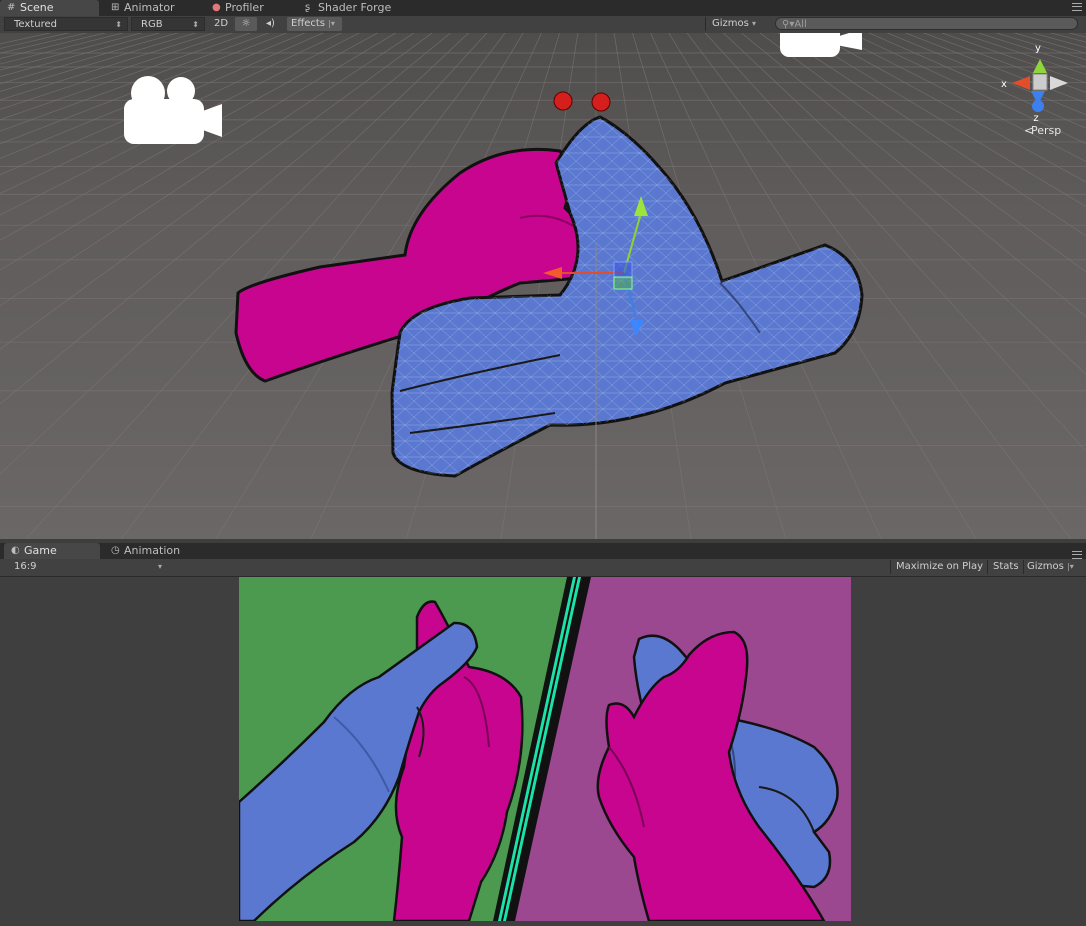 Image resolution: width=1086 pixels, height=926 pixels. I want to click on game-gizmos-label: Gizmos, so click(1045, 566).